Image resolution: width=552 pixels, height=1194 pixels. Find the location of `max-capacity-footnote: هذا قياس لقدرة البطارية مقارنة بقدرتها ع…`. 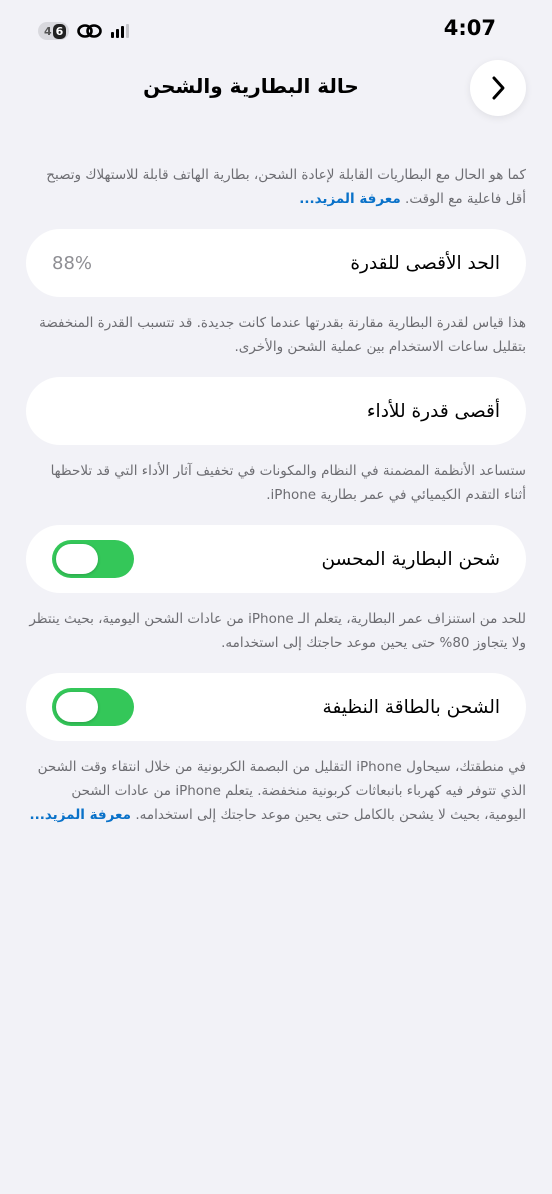

max-capacity-footnote: هذا قياس لقدرة البطارية مقارنة بقدرتها ع… is located at coordinates (282, 335).